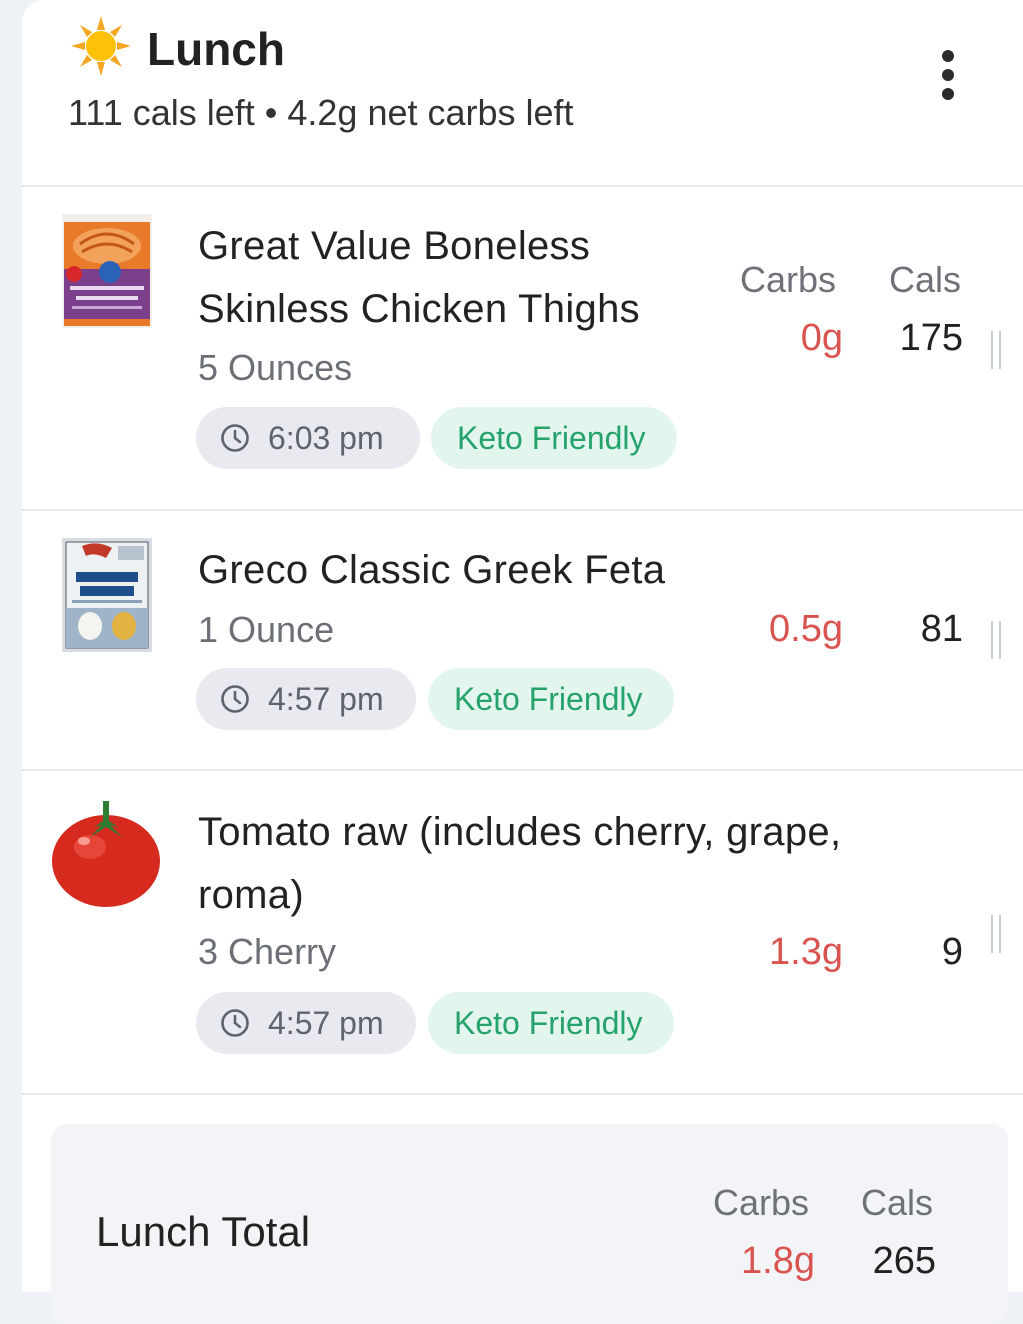 This screenshot has width=1023, height=1324. I want to click on carbs-column-header: Carbs, so click(788, 279).